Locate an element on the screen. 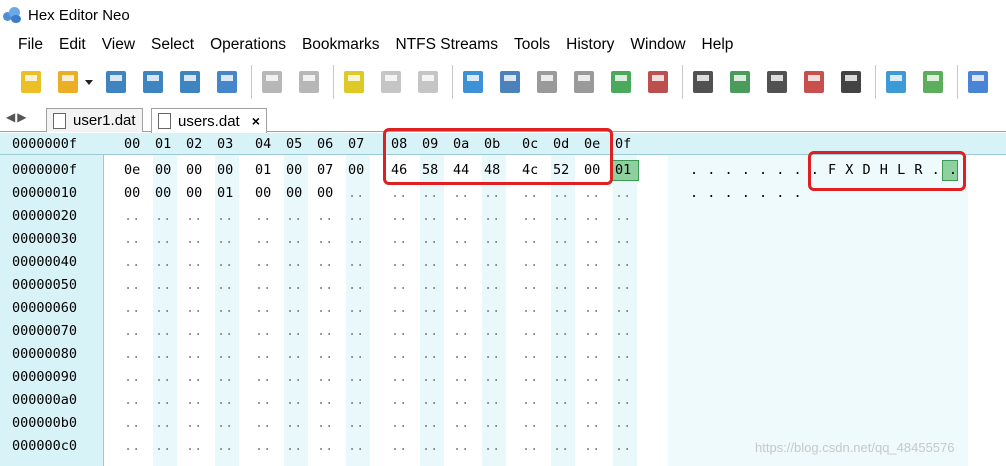 The image size is (1006, 466). menu-item-tools: Tools is located at coordinates (532, 45).